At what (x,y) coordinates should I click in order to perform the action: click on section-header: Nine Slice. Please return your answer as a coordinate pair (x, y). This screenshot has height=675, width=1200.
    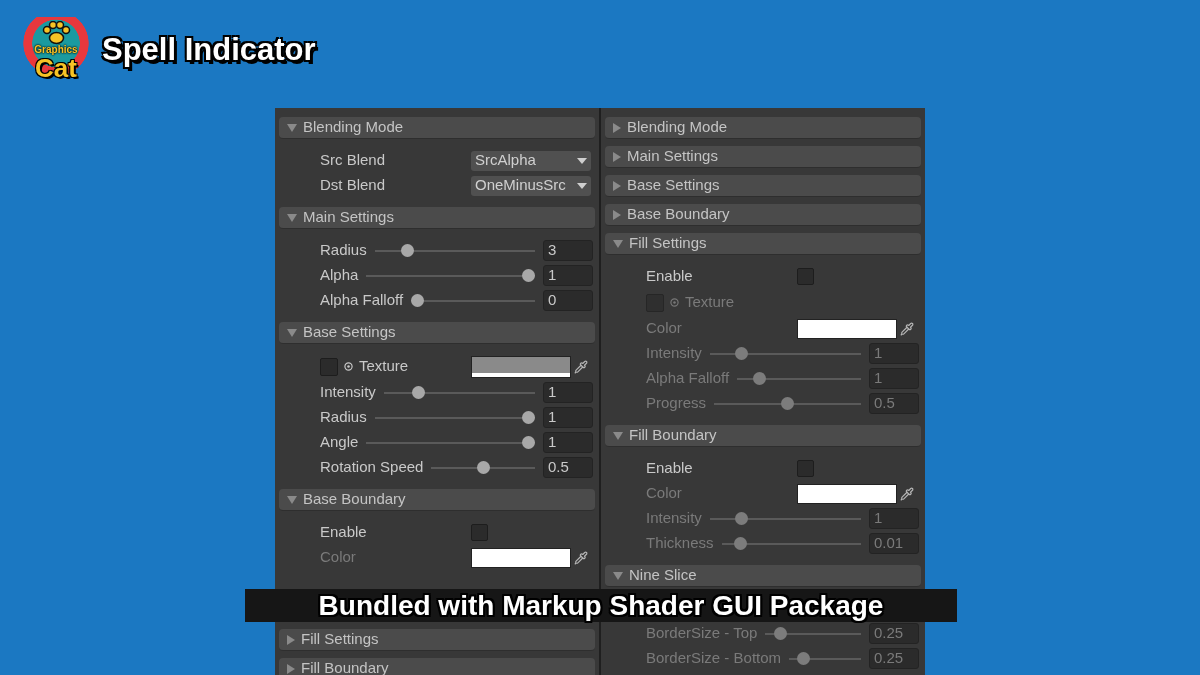
    Looking at the image, I should click on (763, 576).